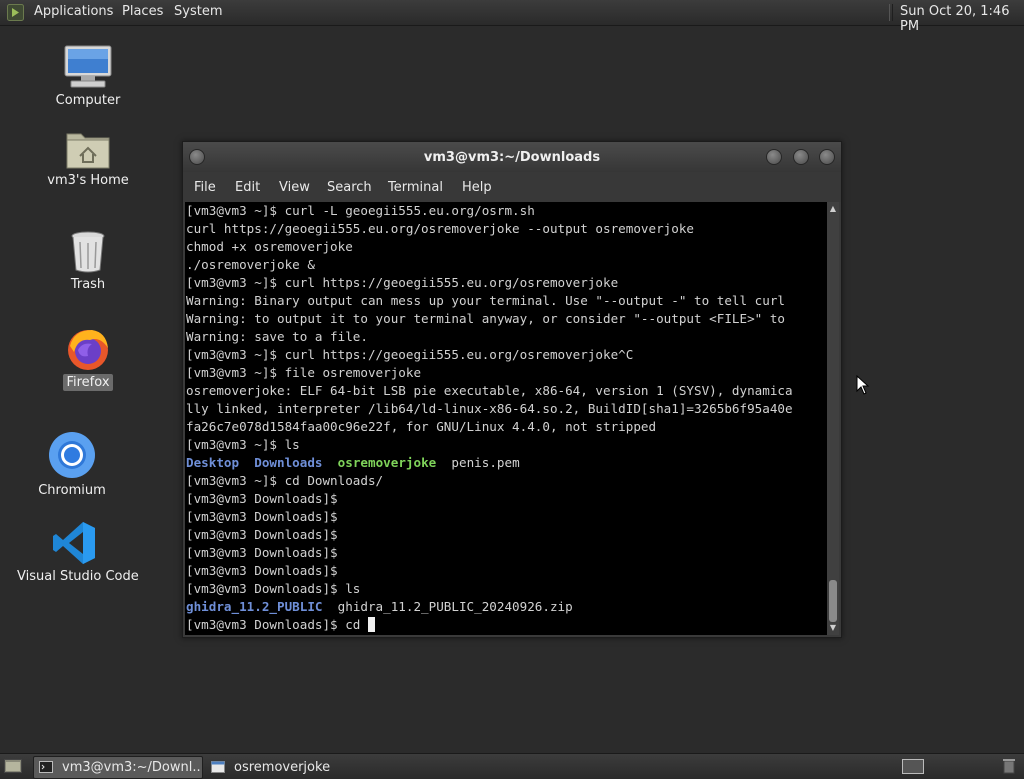 The width and height of the screenshot is (1024, 779). I want to click on desktop-icon-label: Trash, so click(88, 284).